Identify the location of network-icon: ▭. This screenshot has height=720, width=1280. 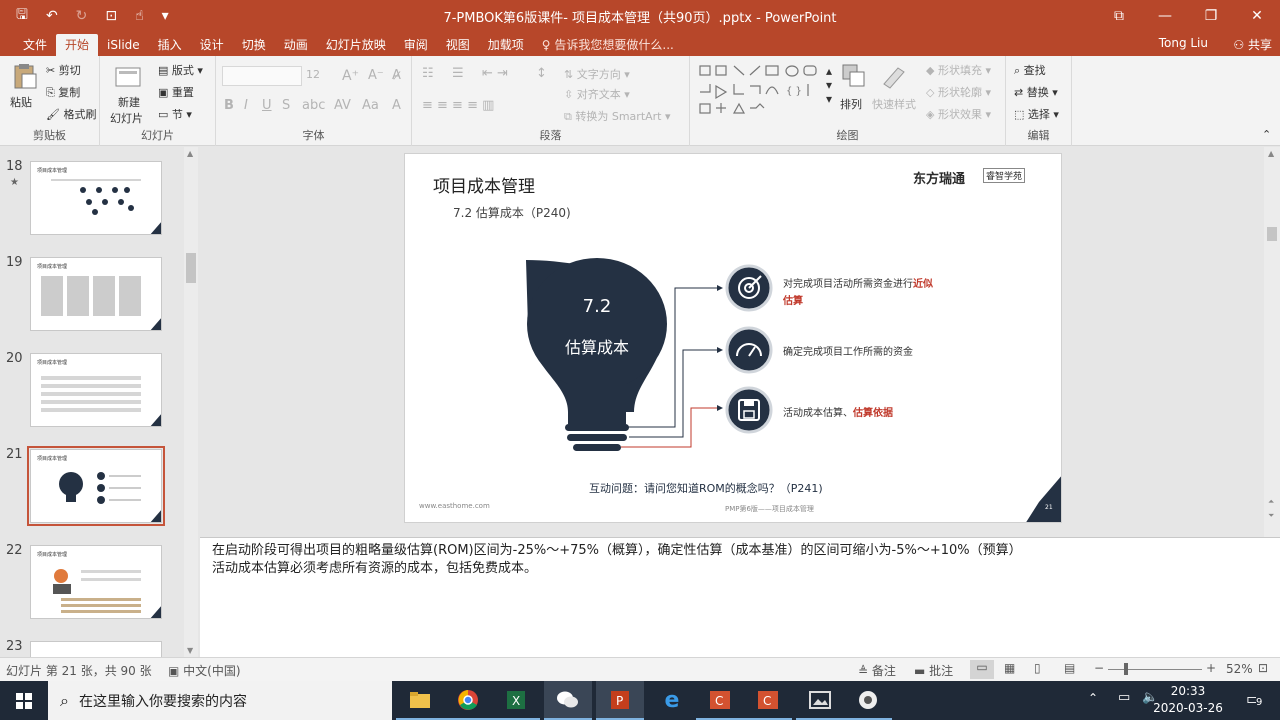
(1124, 697).